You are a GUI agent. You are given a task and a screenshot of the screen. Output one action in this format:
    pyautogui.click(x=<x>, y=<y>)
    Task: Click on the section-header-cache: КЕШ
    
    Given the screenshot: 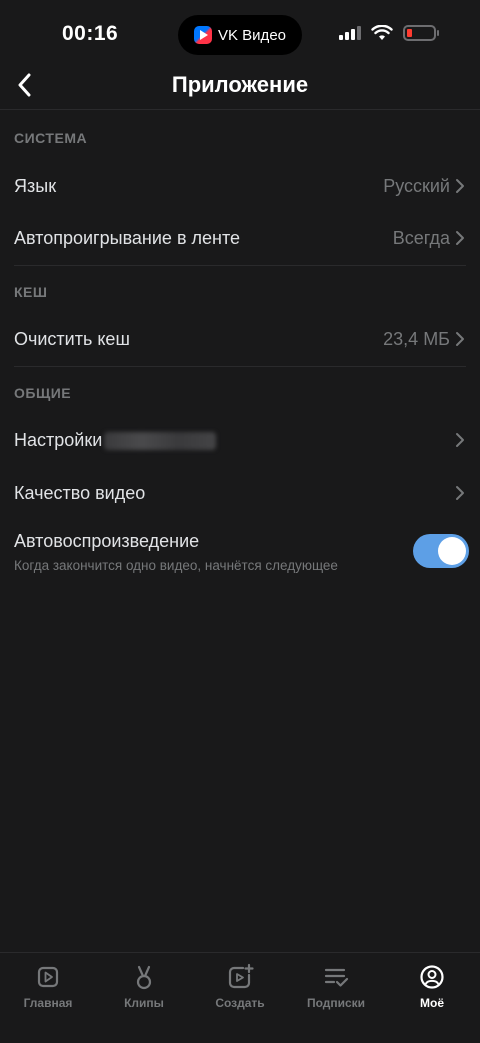 What is the action you would take?
    pyautogui.click(x=31, y=292)
    